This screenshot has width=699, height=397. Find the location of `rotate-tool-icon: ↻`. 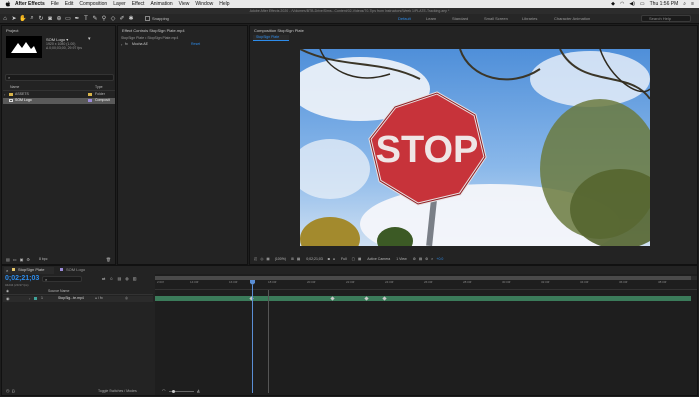

rotate-tool-icon: ↻ is located at coordinates (41, 19).